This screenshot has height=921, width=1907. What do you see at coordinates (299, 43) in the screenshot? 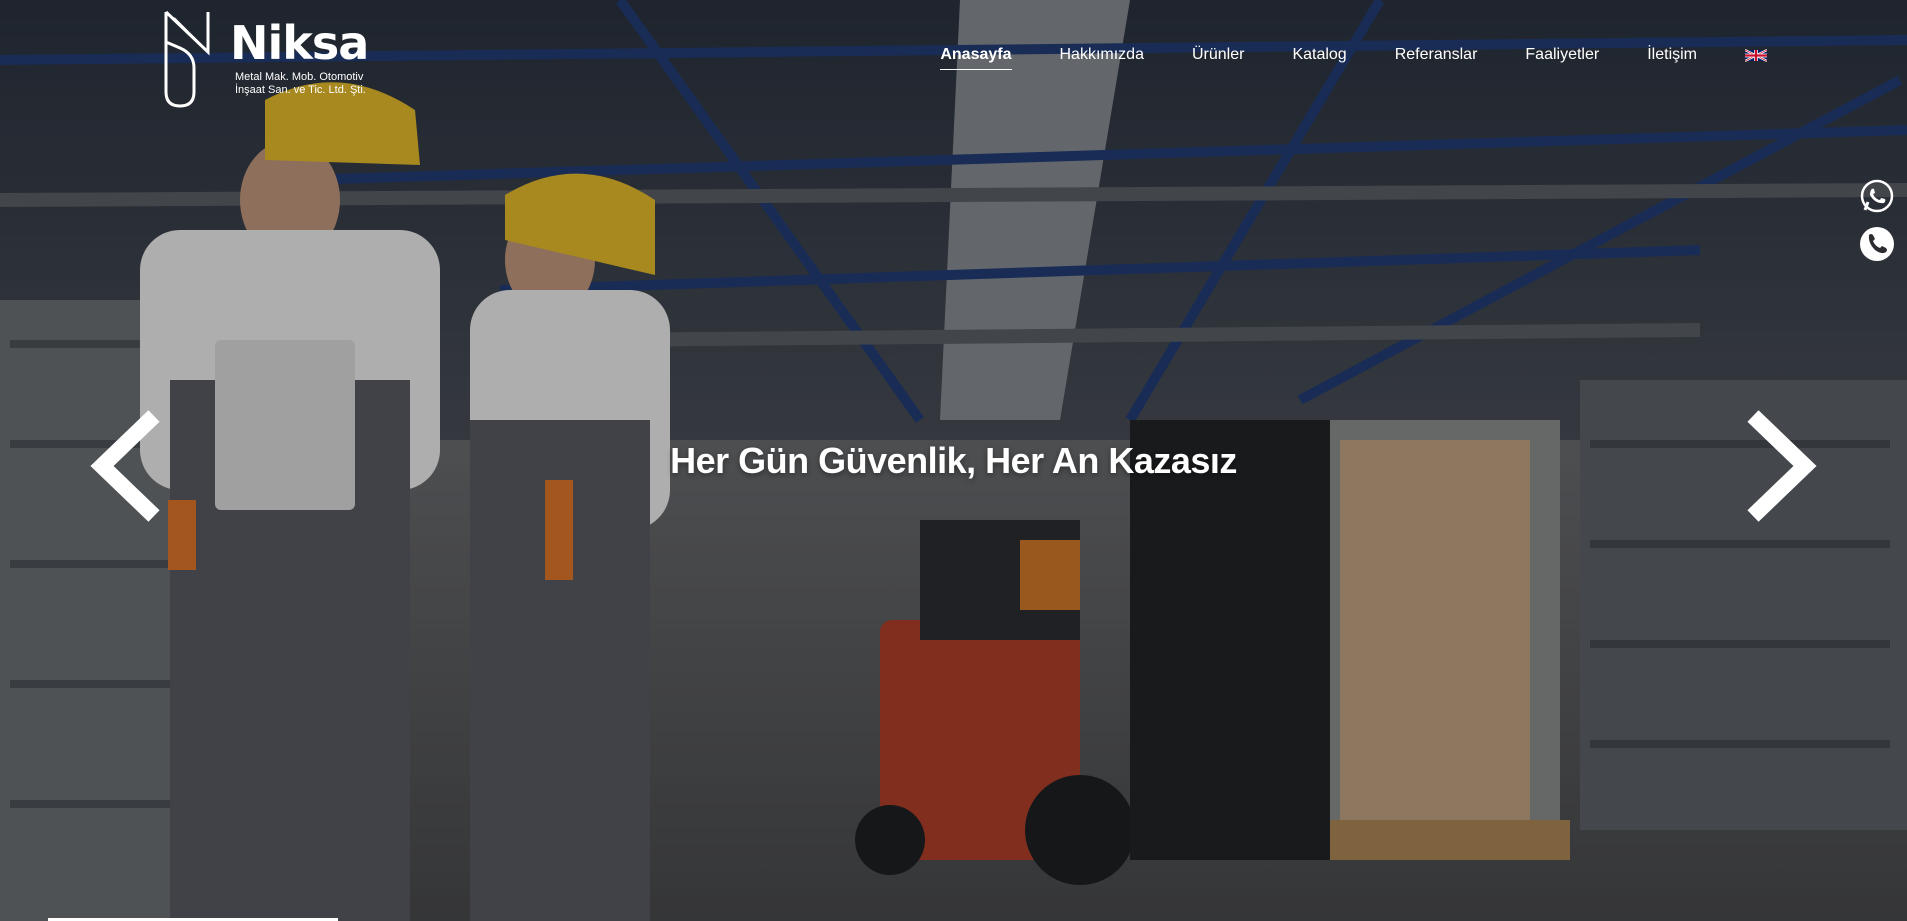
I see `brand-name: Niksa` at bounding box center [299, 43].